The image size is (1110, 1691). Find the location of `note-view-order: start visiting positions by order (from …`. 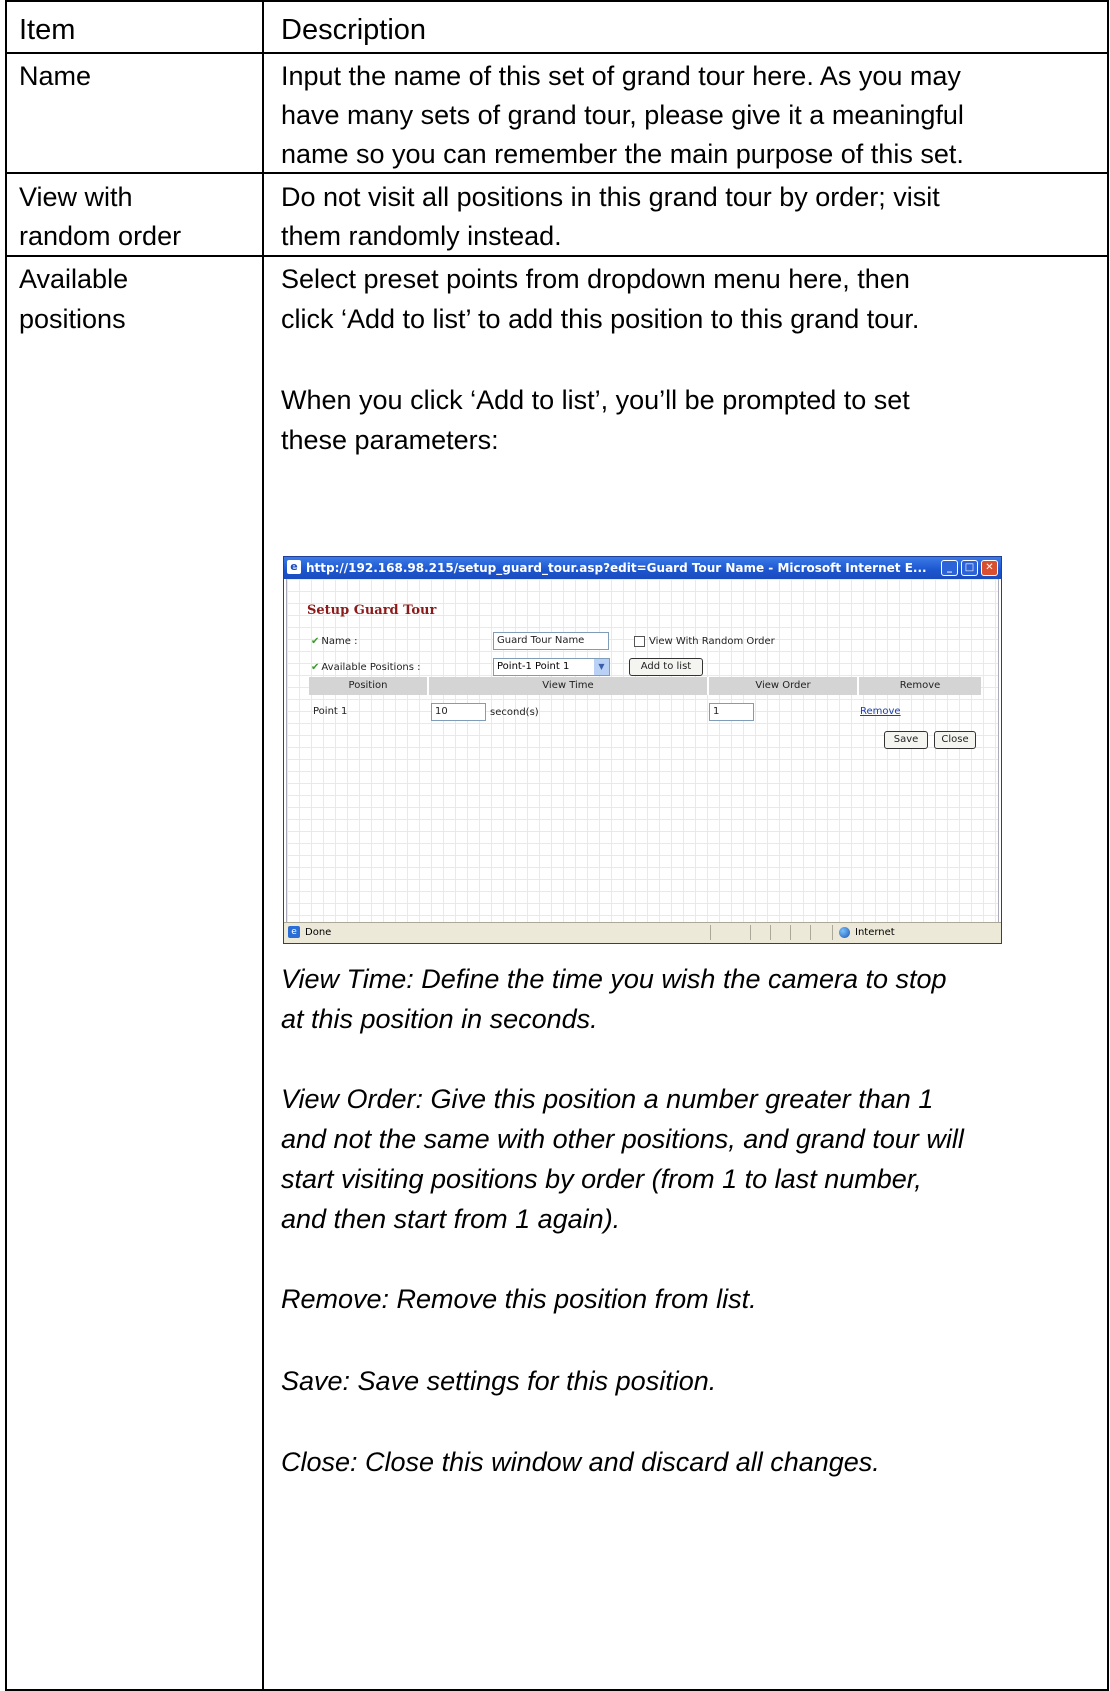

note-view-order: start visiting positions by order (from … is located at coordinates (601, 1179).